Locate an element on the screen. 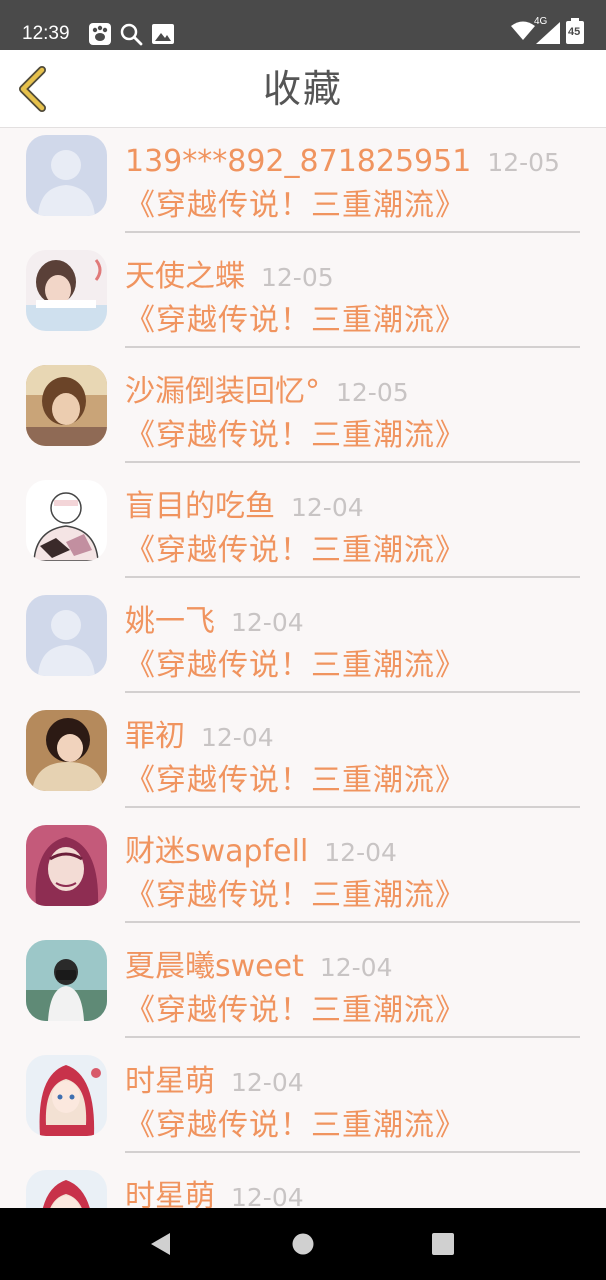 The image size is (606, 1280). battery-level: 45 is located at coordinates (574, 32).